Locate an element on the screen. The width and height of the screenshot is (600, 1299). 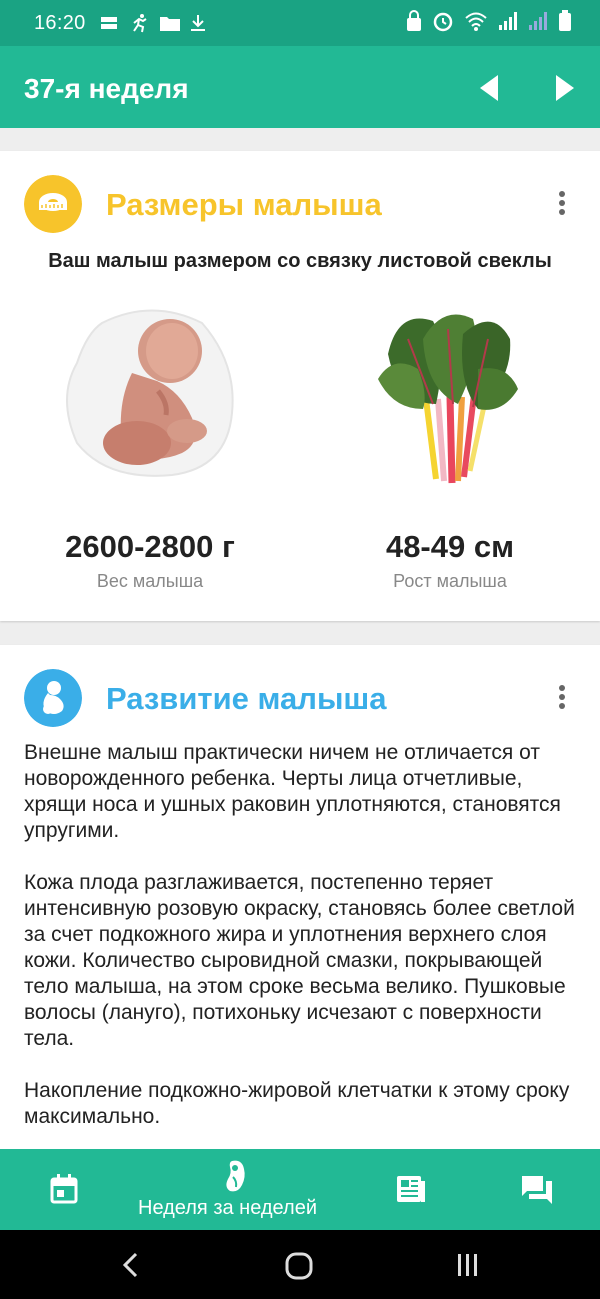
week-title: 37-я неделя is located at coordinates (106, 88).